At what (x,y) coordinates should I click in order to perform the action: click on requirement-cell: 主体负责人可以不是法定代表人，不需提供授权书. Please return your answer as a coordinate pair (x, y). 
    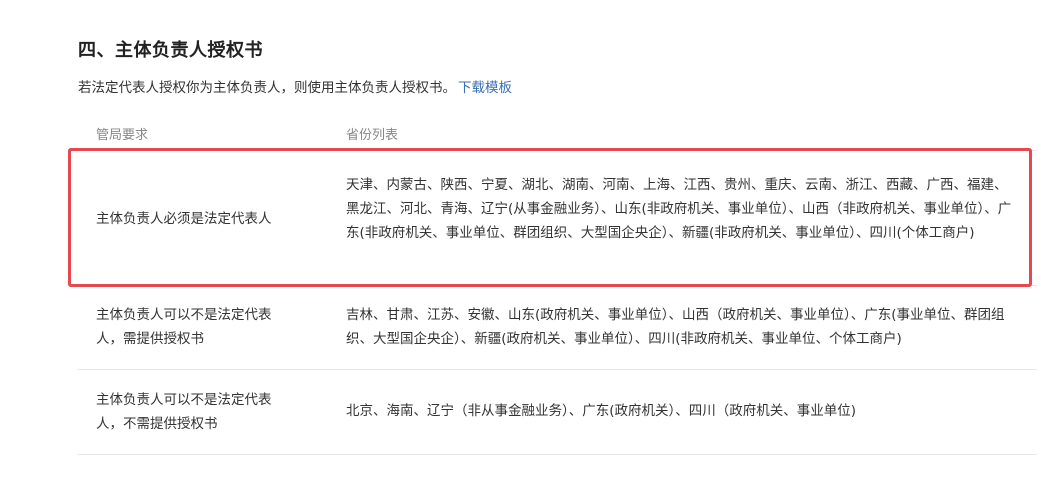
    Looking at the image, I should click on (184, 412).